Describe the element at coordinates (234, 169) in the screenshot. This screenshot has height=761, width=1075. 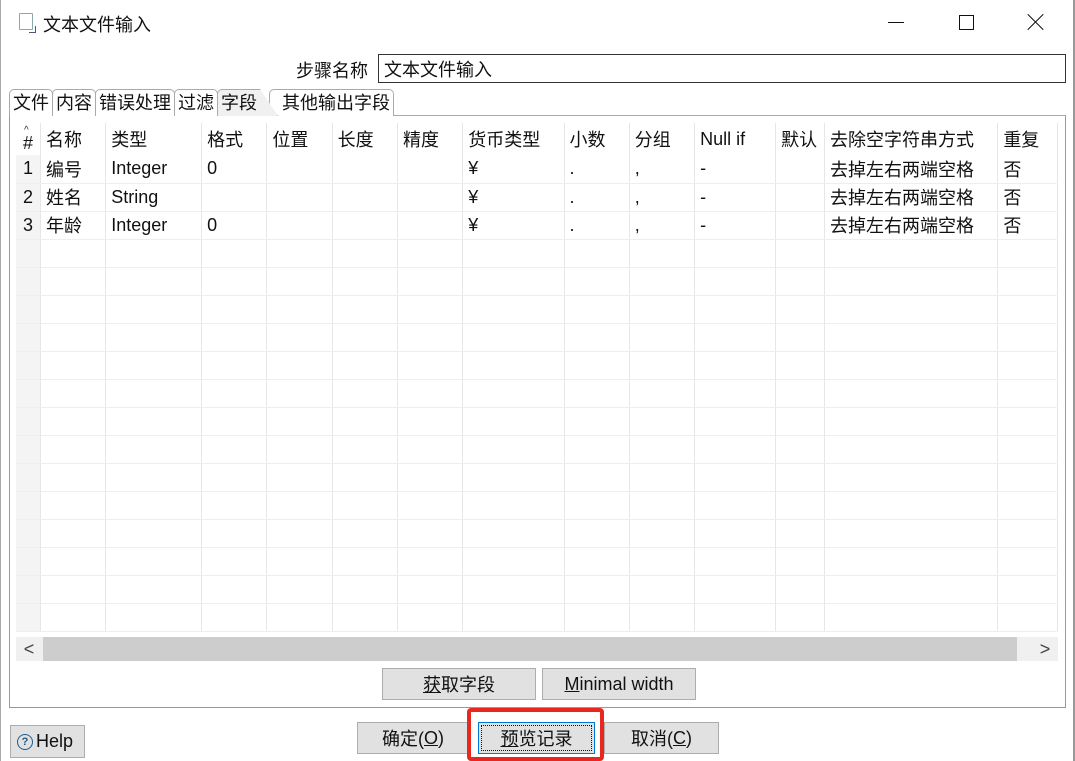
I see `table-cell: 0` at that location.